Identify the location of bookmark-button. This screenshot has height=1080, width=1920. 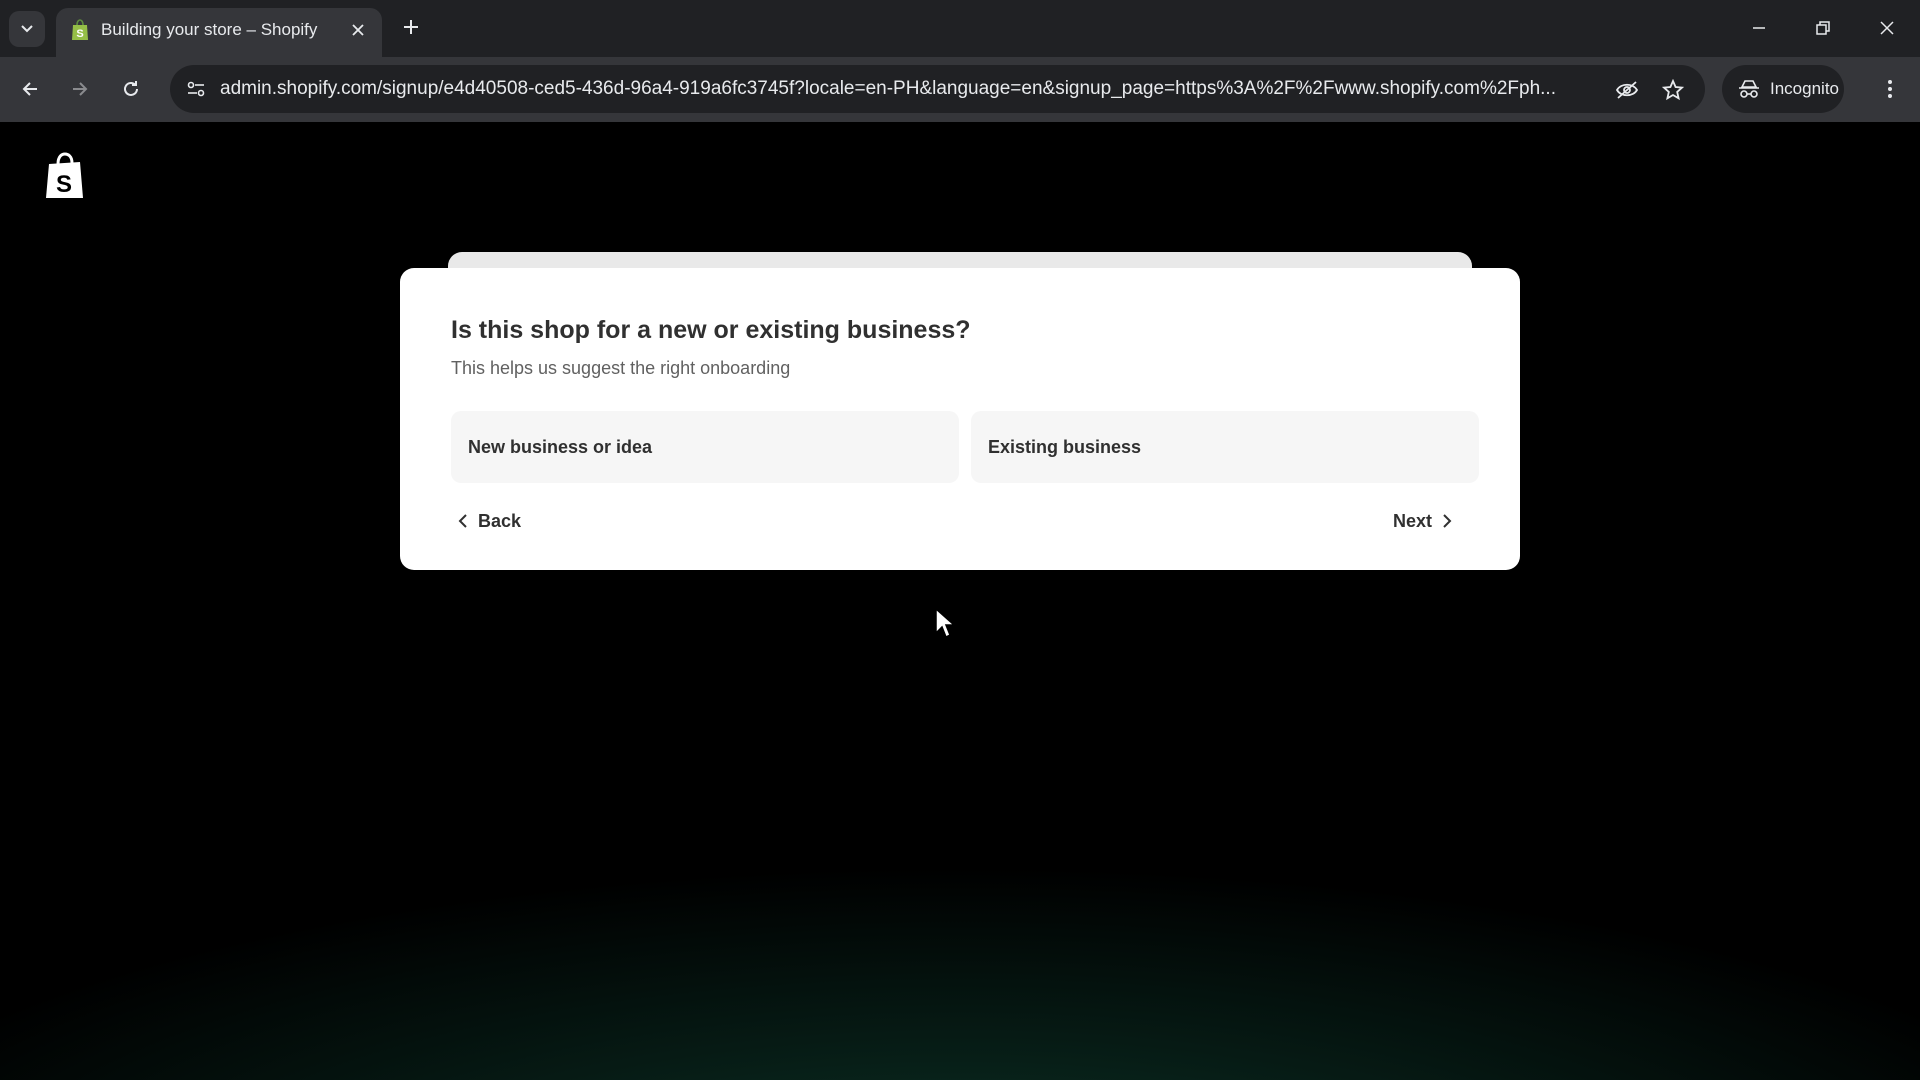
(1673, 90).